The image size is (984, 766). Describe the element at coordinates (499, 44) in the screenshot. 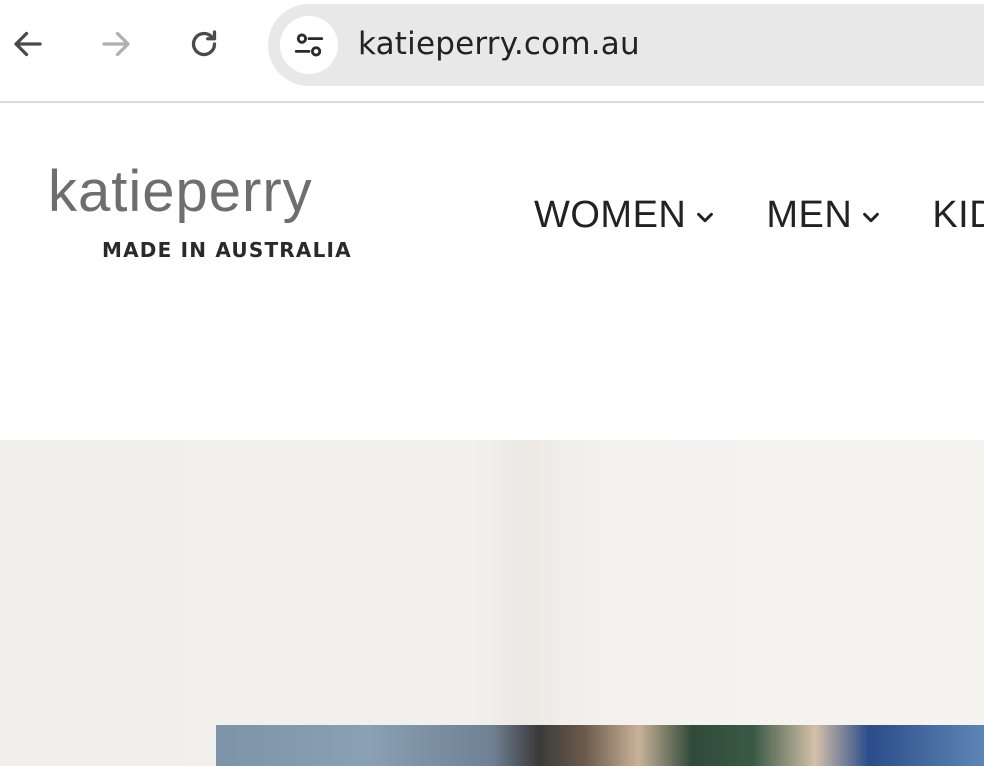

I see `url-text: katieperry.com.au` at that location.